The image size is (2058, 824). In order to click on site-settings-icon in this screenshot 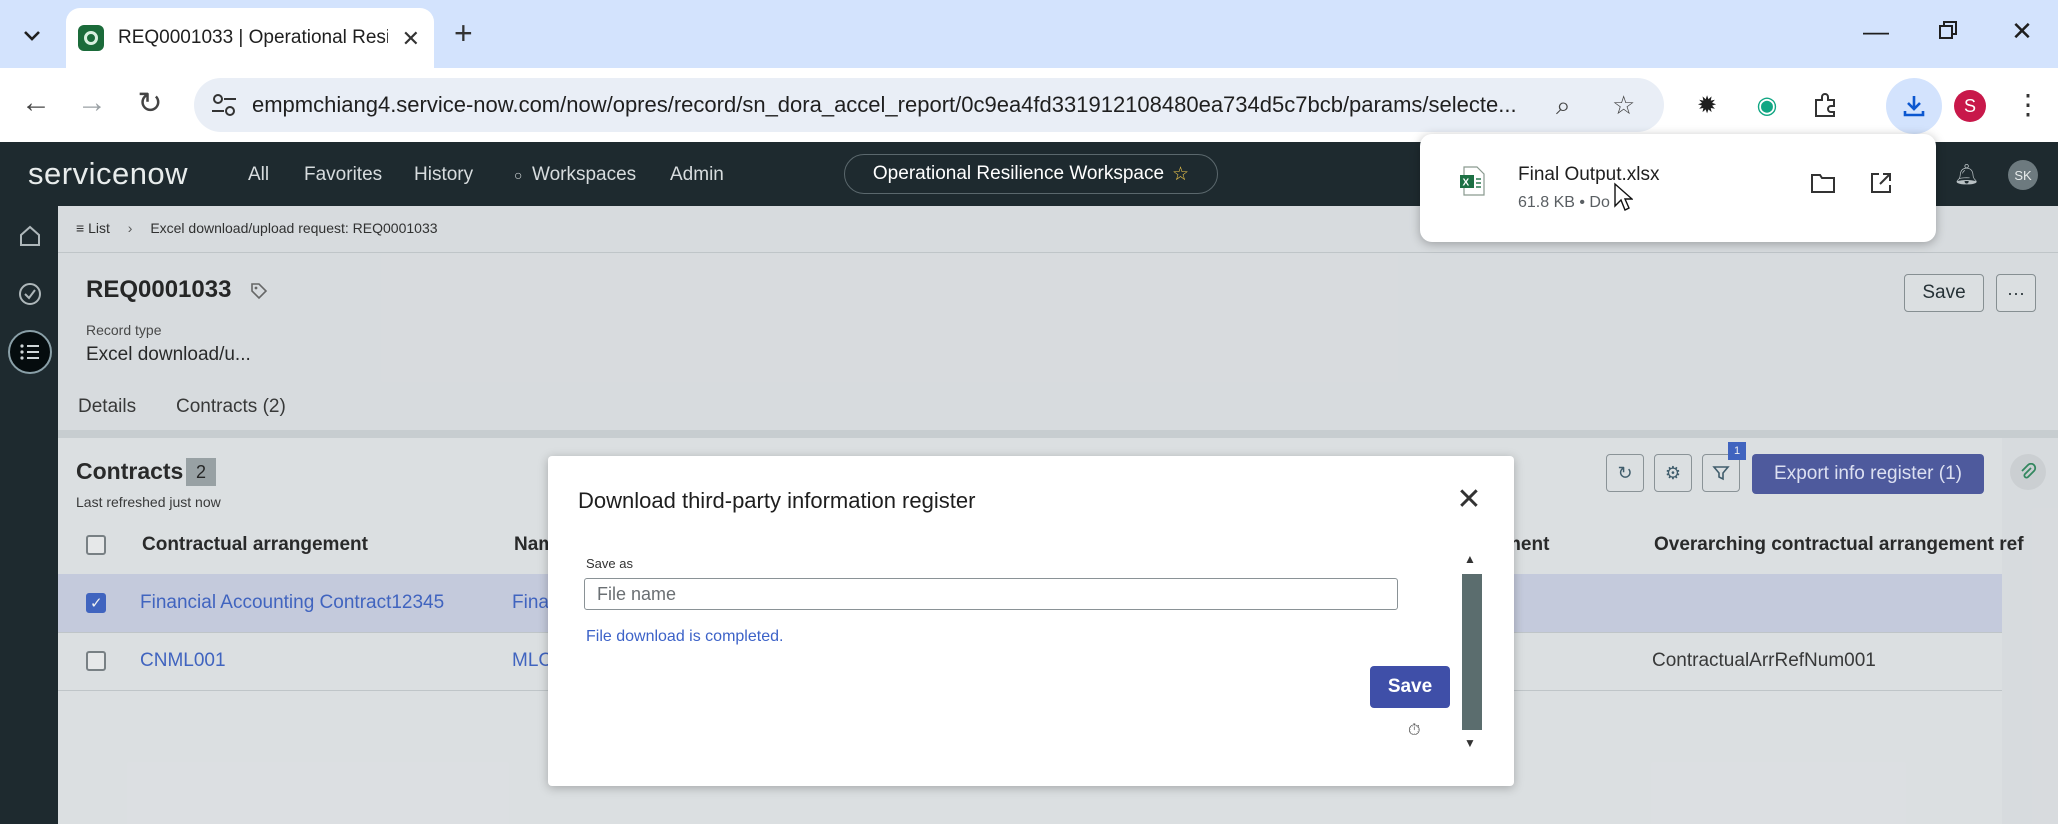, I will do `click(224, 105)`.